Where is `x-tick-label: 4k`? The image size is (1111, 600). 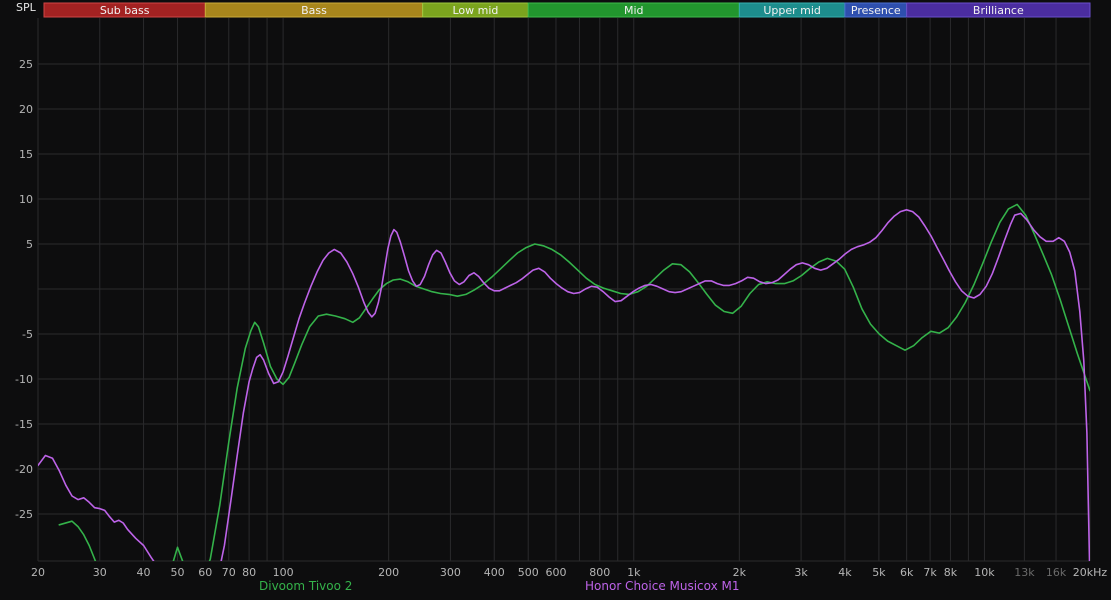
x-tick-label: 4k is located at coordinates (845, 572).